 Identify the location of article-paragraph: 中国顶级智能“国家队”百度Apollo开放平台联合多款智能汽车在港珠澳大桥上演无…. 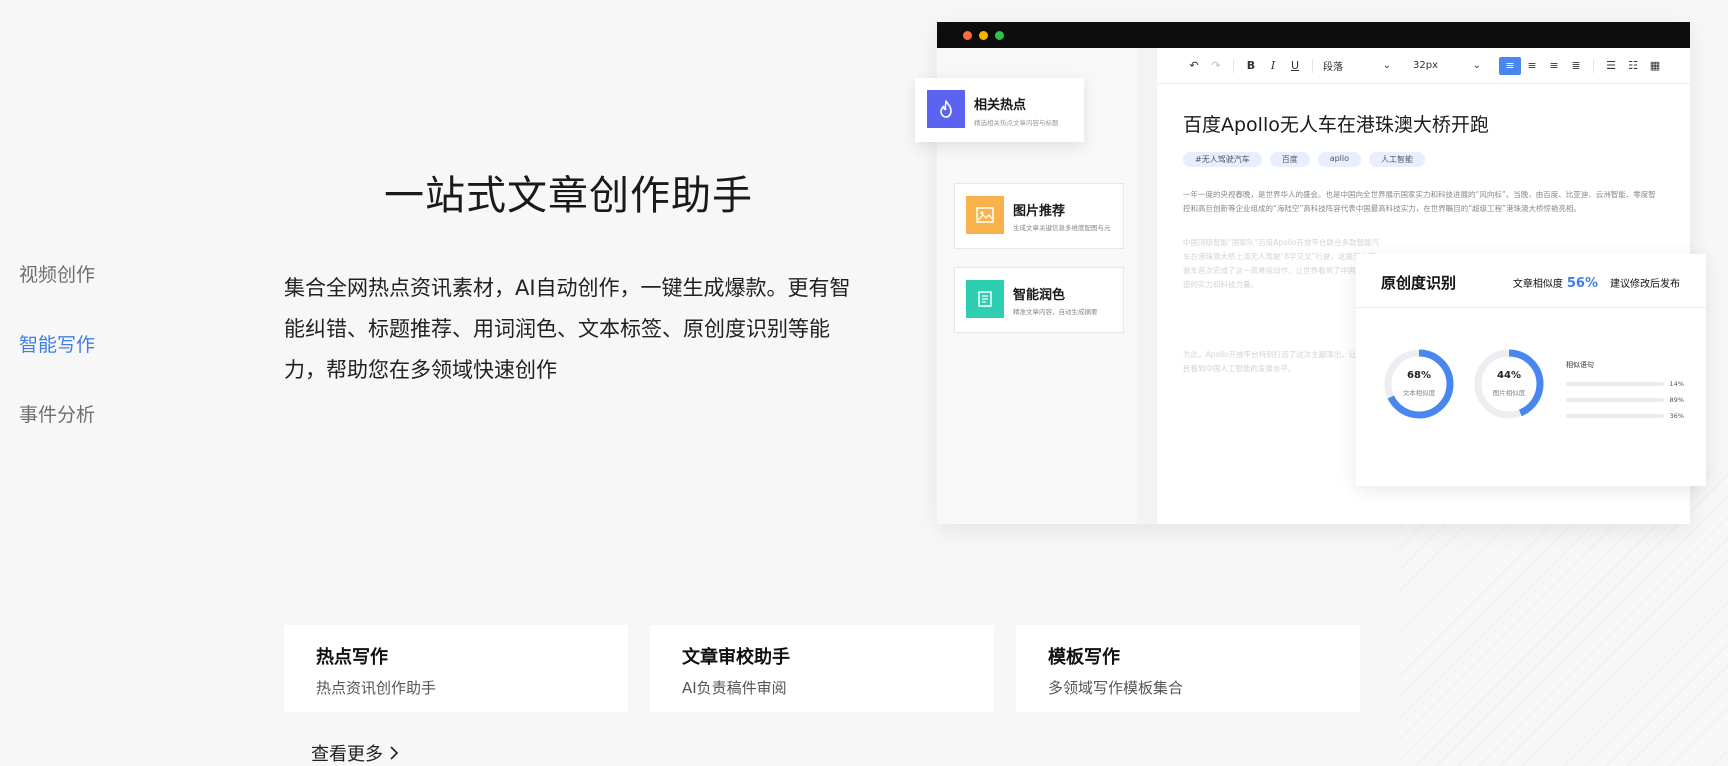
(1281, 263).